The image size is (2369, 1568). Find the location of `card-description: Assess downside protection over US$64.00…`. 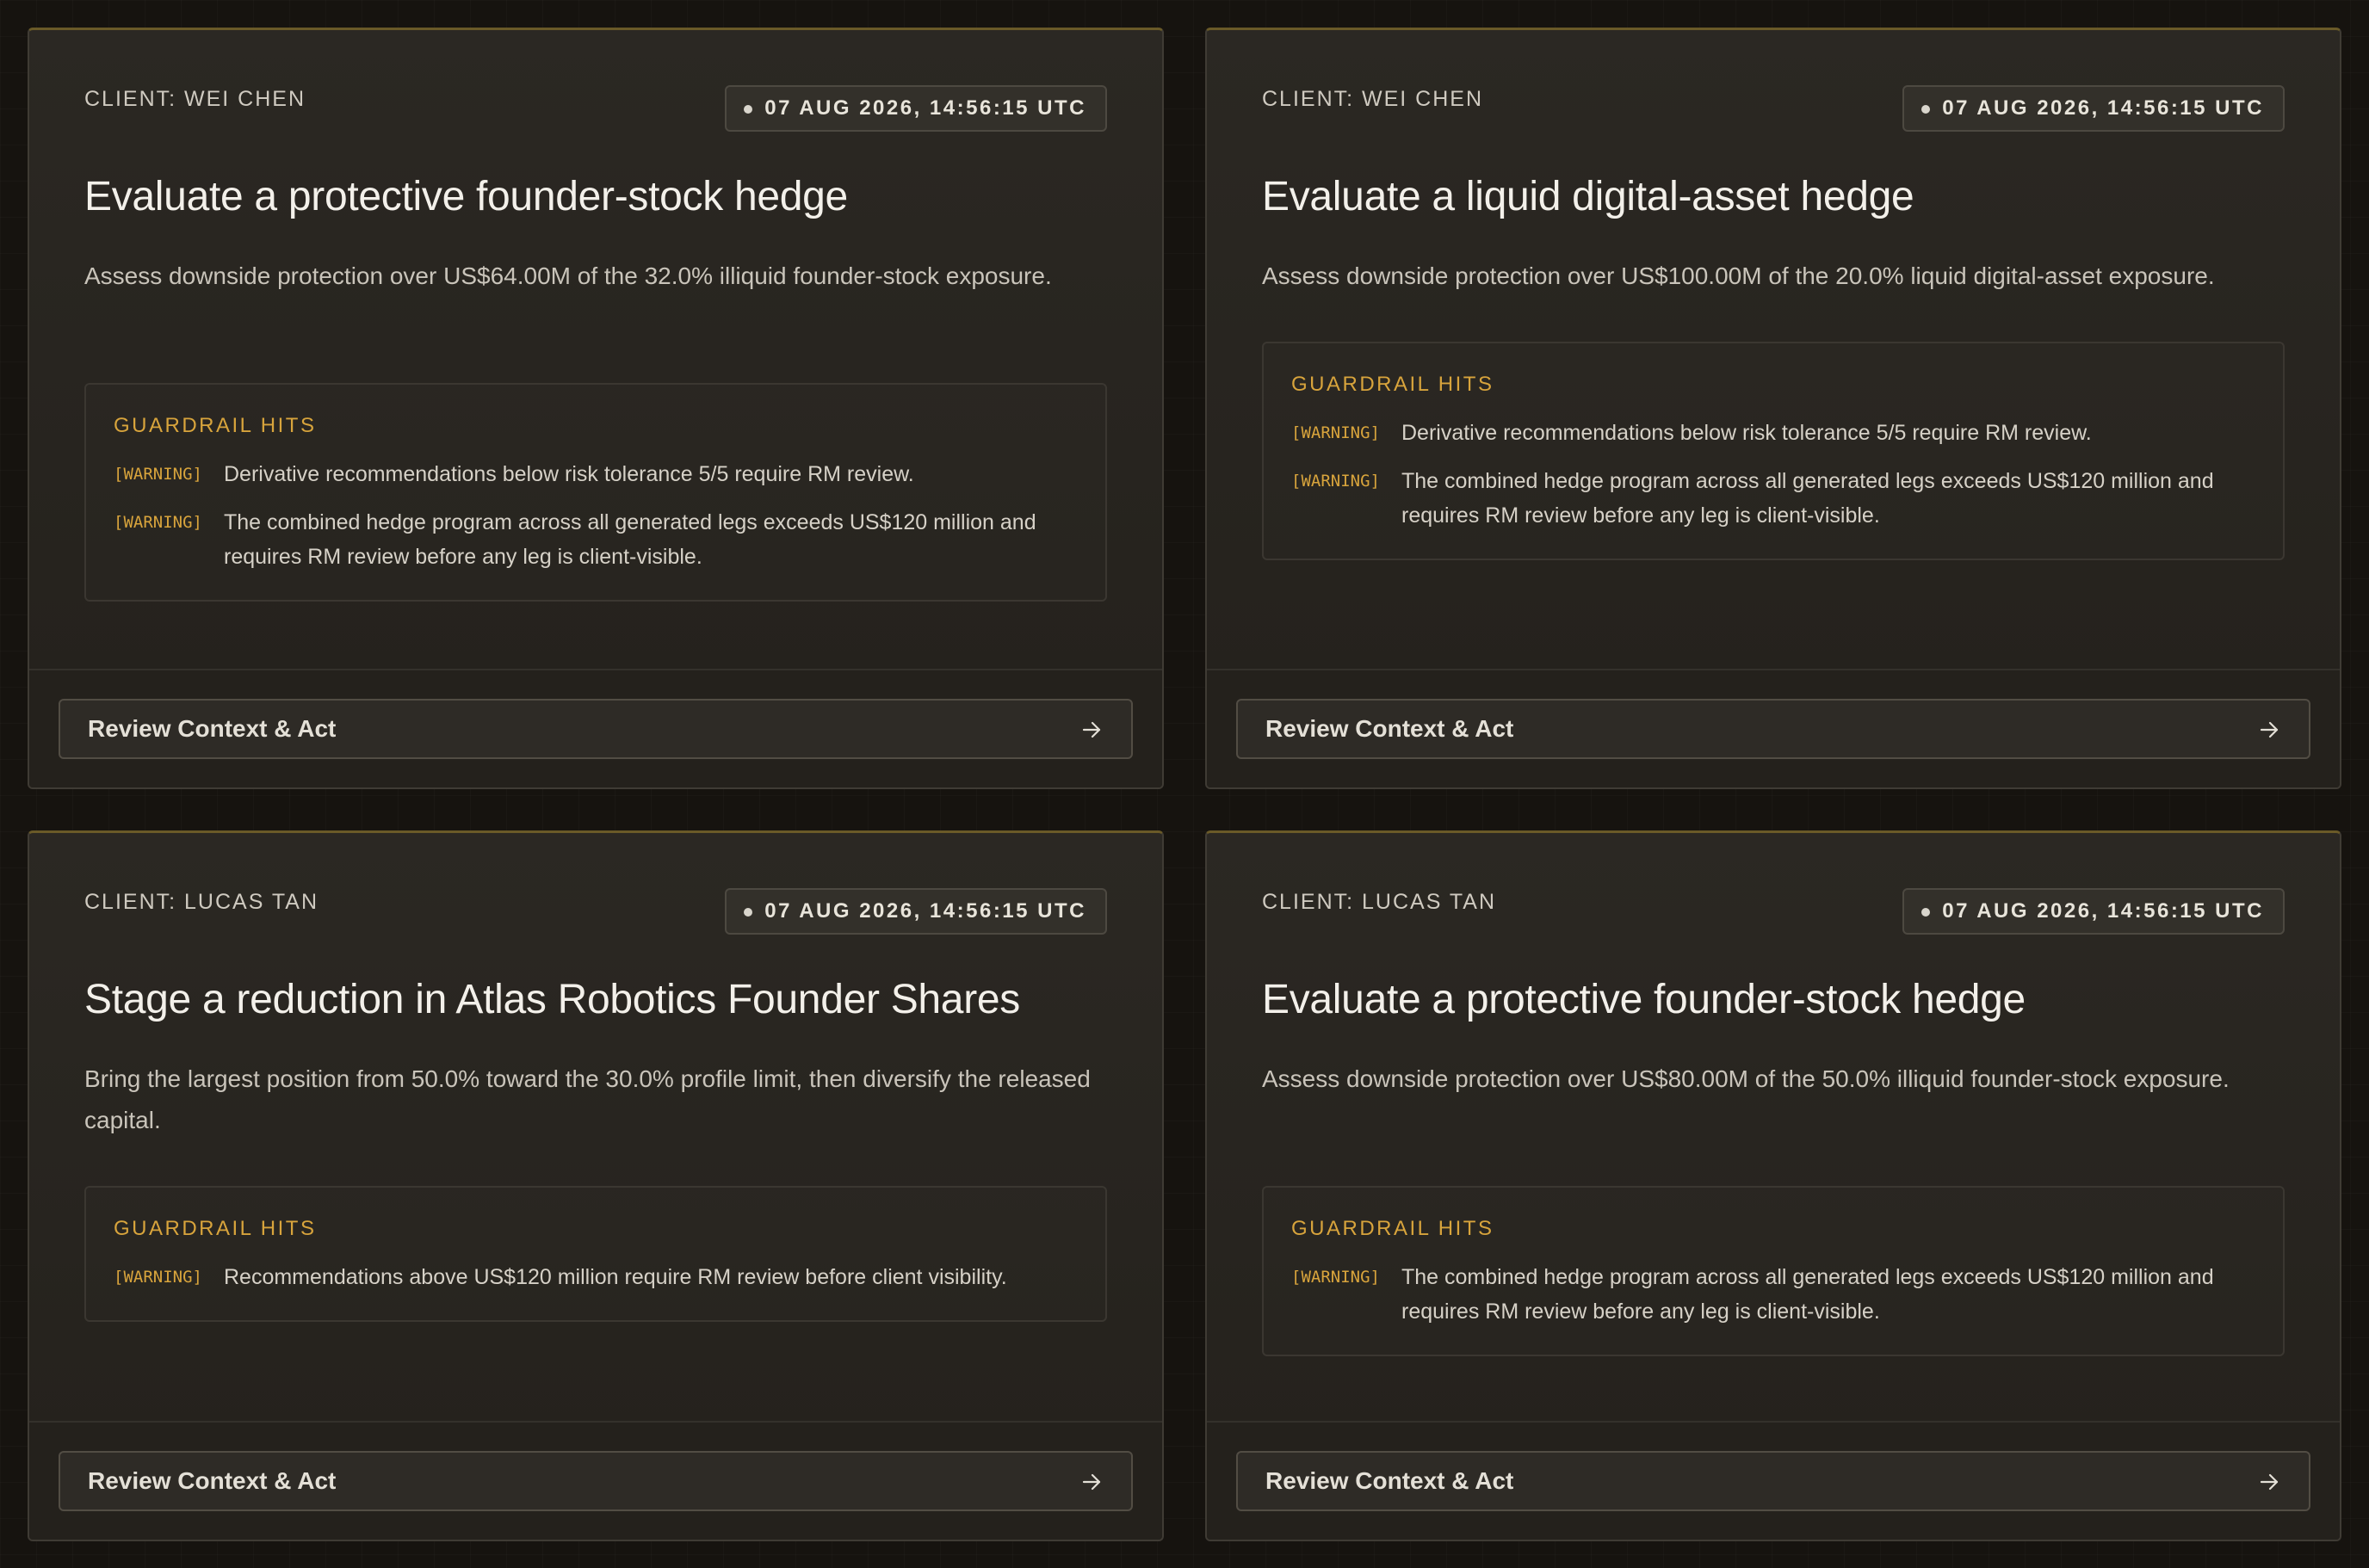

card-description: Assess downside protection over US$64.00… is located at coordinates (568, 276).